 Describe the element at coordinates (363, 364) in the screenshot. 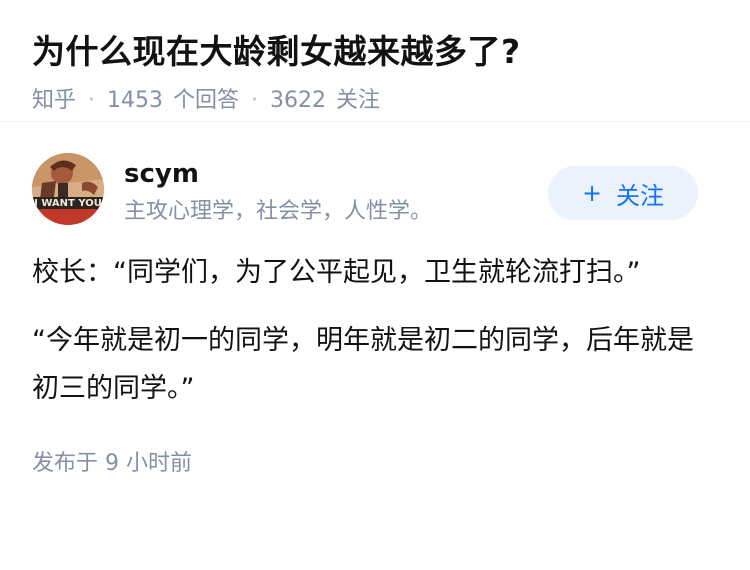

I see `answer-paragraph: “今年就是初一的同学，明年就是初二的同学，后年就是初三的同学。”` at that location.